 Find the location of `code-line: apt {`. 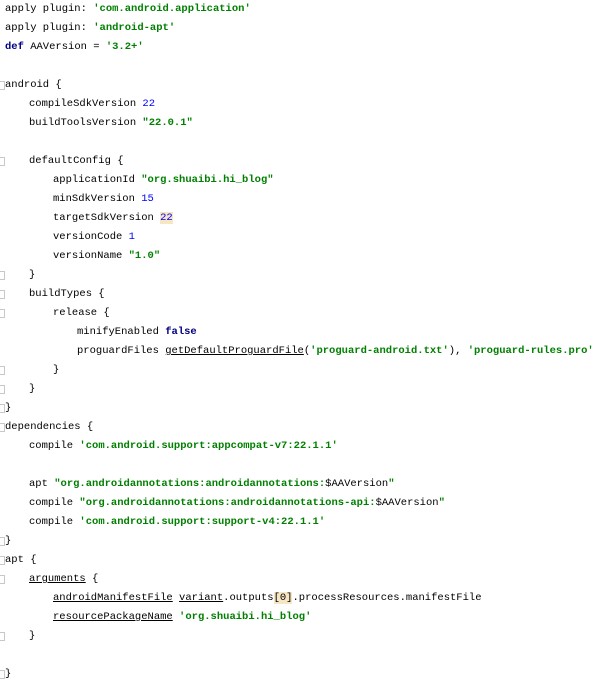

code-line: apt { is located at coordinates (21, 560).